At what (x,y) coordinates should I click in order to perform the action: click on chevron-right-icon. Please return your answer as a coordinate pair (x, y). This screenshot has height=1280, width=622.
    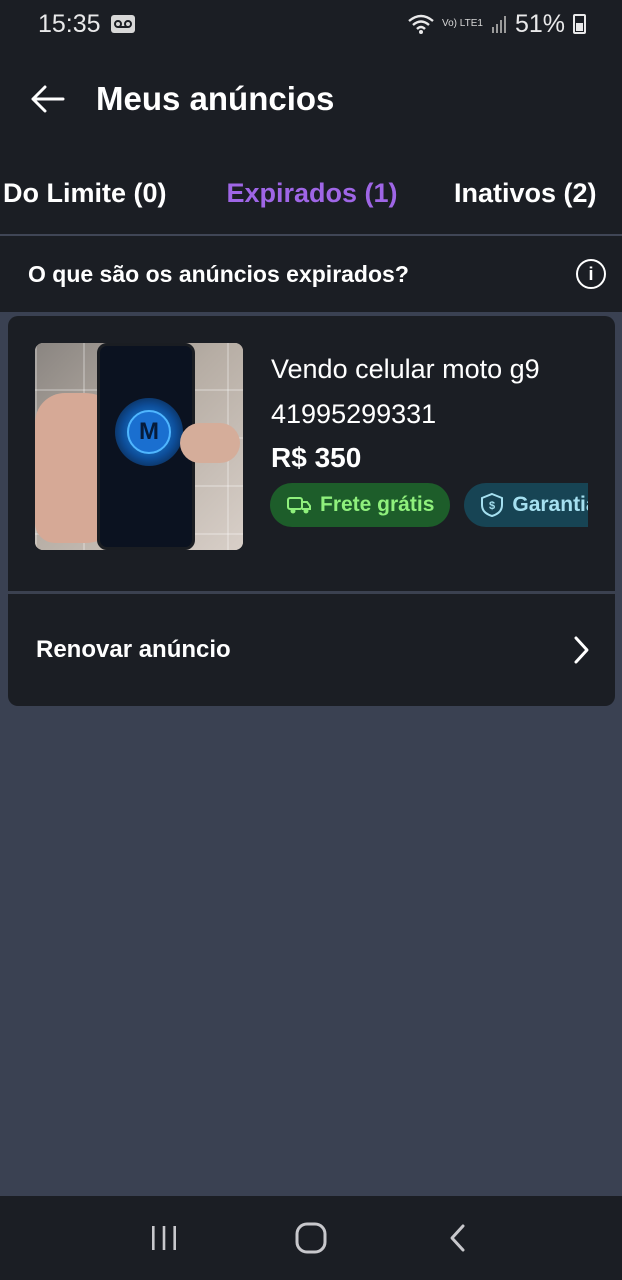
    Looking at the image, I should click on (581, 650).